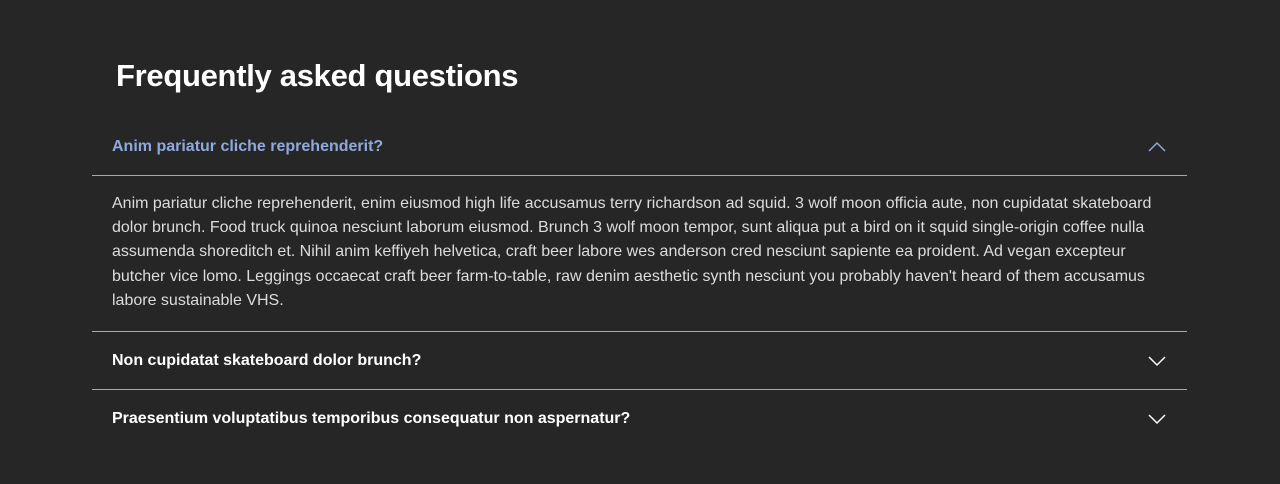  Describe the element at coordinates (248, 146) in the screenshot. I see `faq-question: Anim pariatur cliche reprehenderit?` at that location.